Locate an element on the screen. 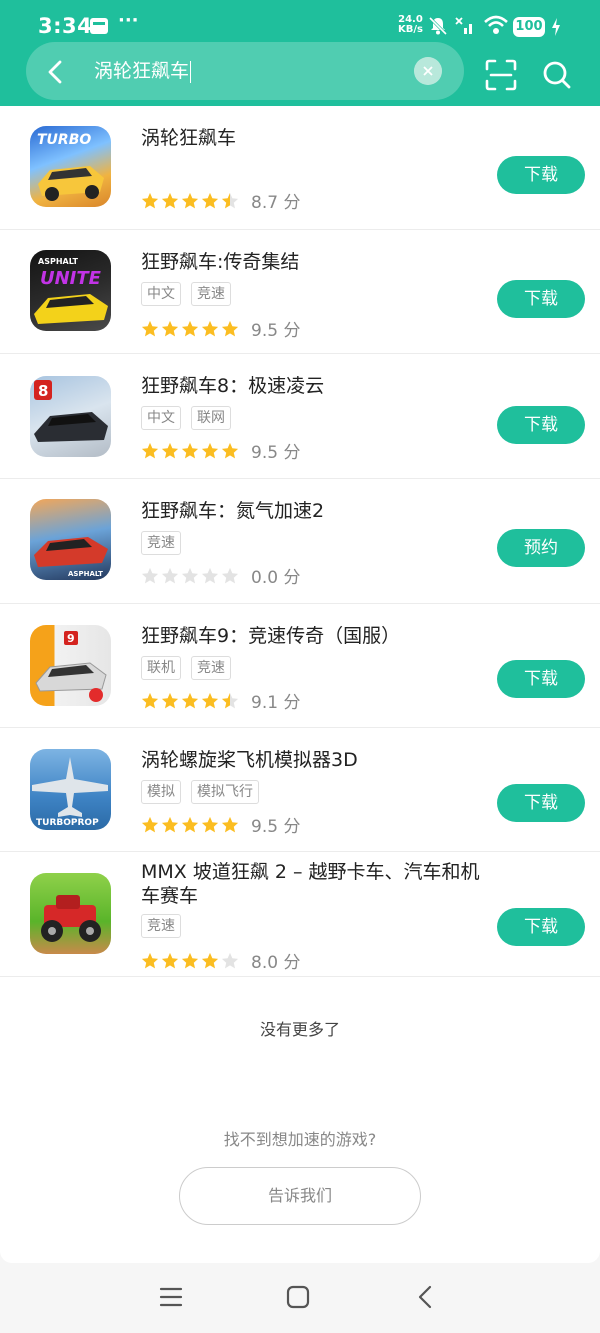 The width and height of the screenshot is (600, 1333). rating: 8.0 分 is located at coordinates (220, 960).